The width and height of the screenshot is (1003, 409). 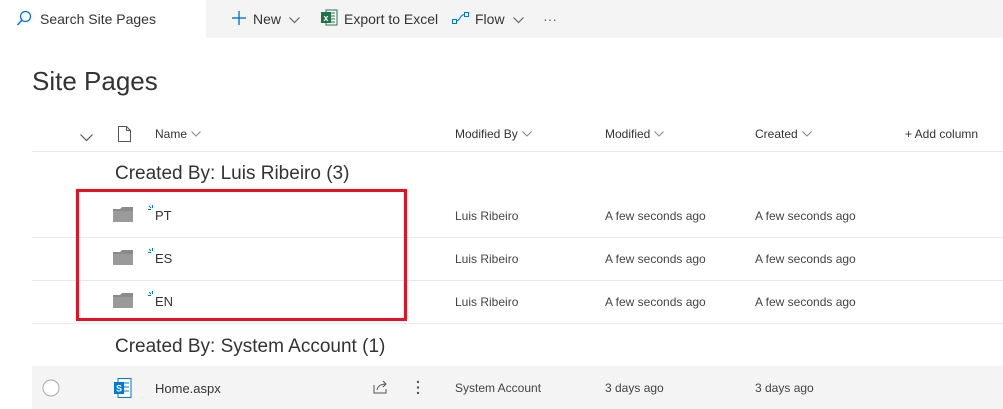 I want to click on collapse-all-toggle, so click(x=86, y=138).